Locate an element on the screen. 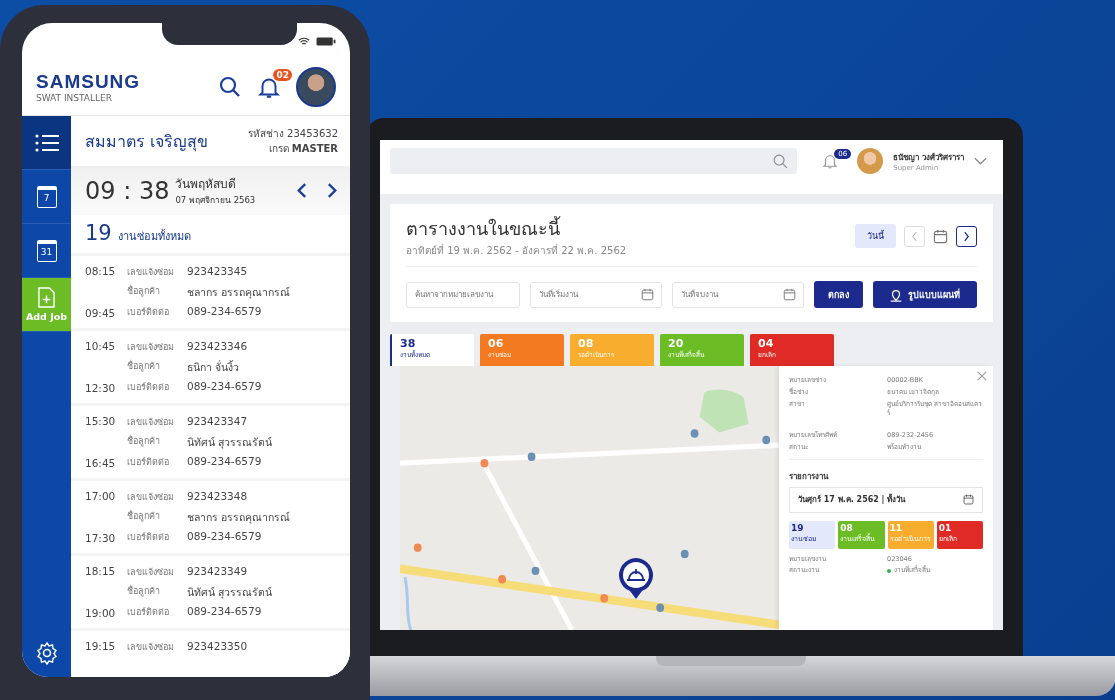 The image size is (1115, 700). nav-item is located at coordinates (46, 143).